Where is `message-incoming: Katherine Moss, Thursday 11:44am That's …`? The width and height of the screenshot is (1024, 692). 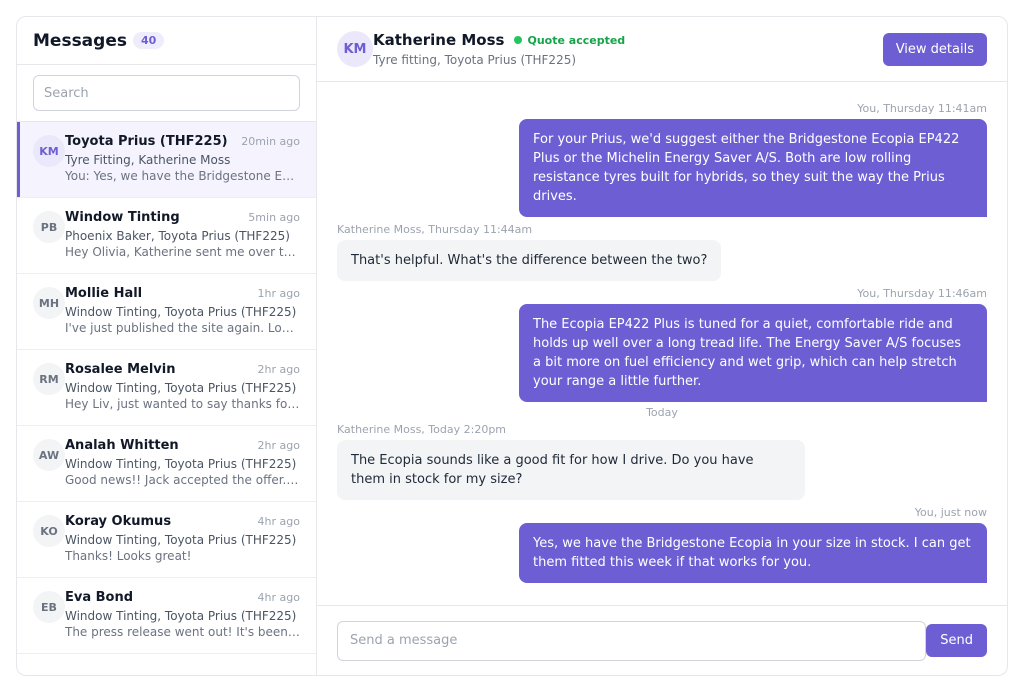
message-incoming: Katherine Moss, Thursday 11:44am That's … is located at coordinates (662, 252).